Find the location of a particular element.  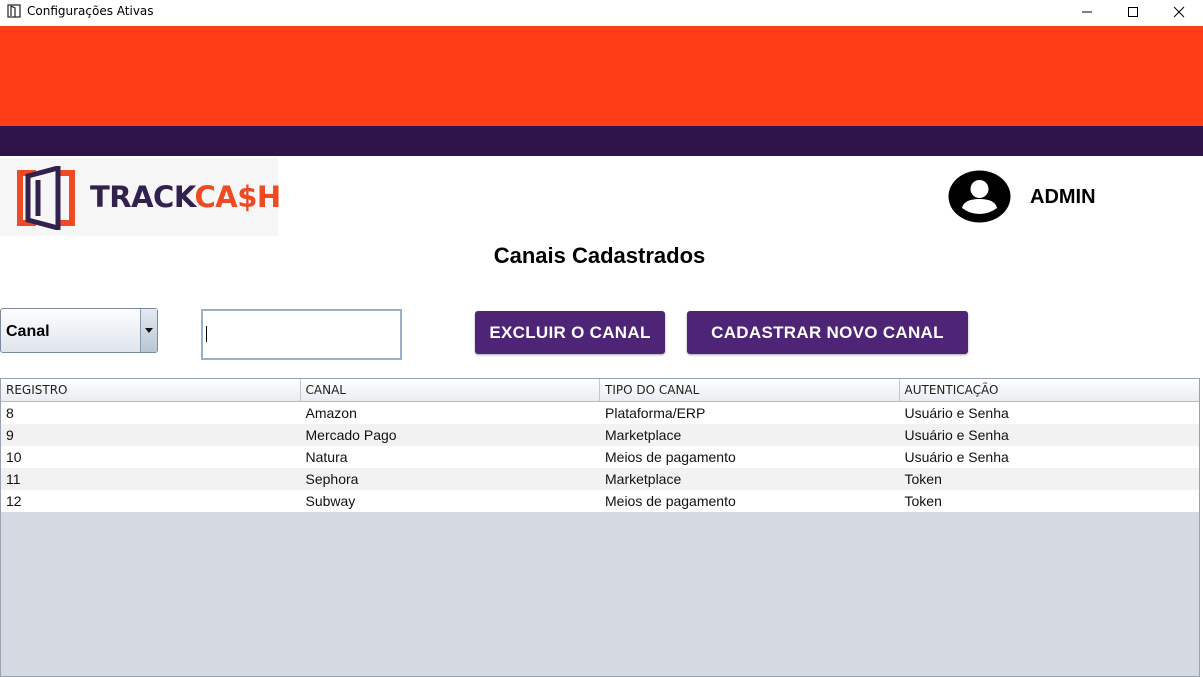

add-channel-button: CADASTRAR NOVO CANAL is located at coordinates (827, 332).